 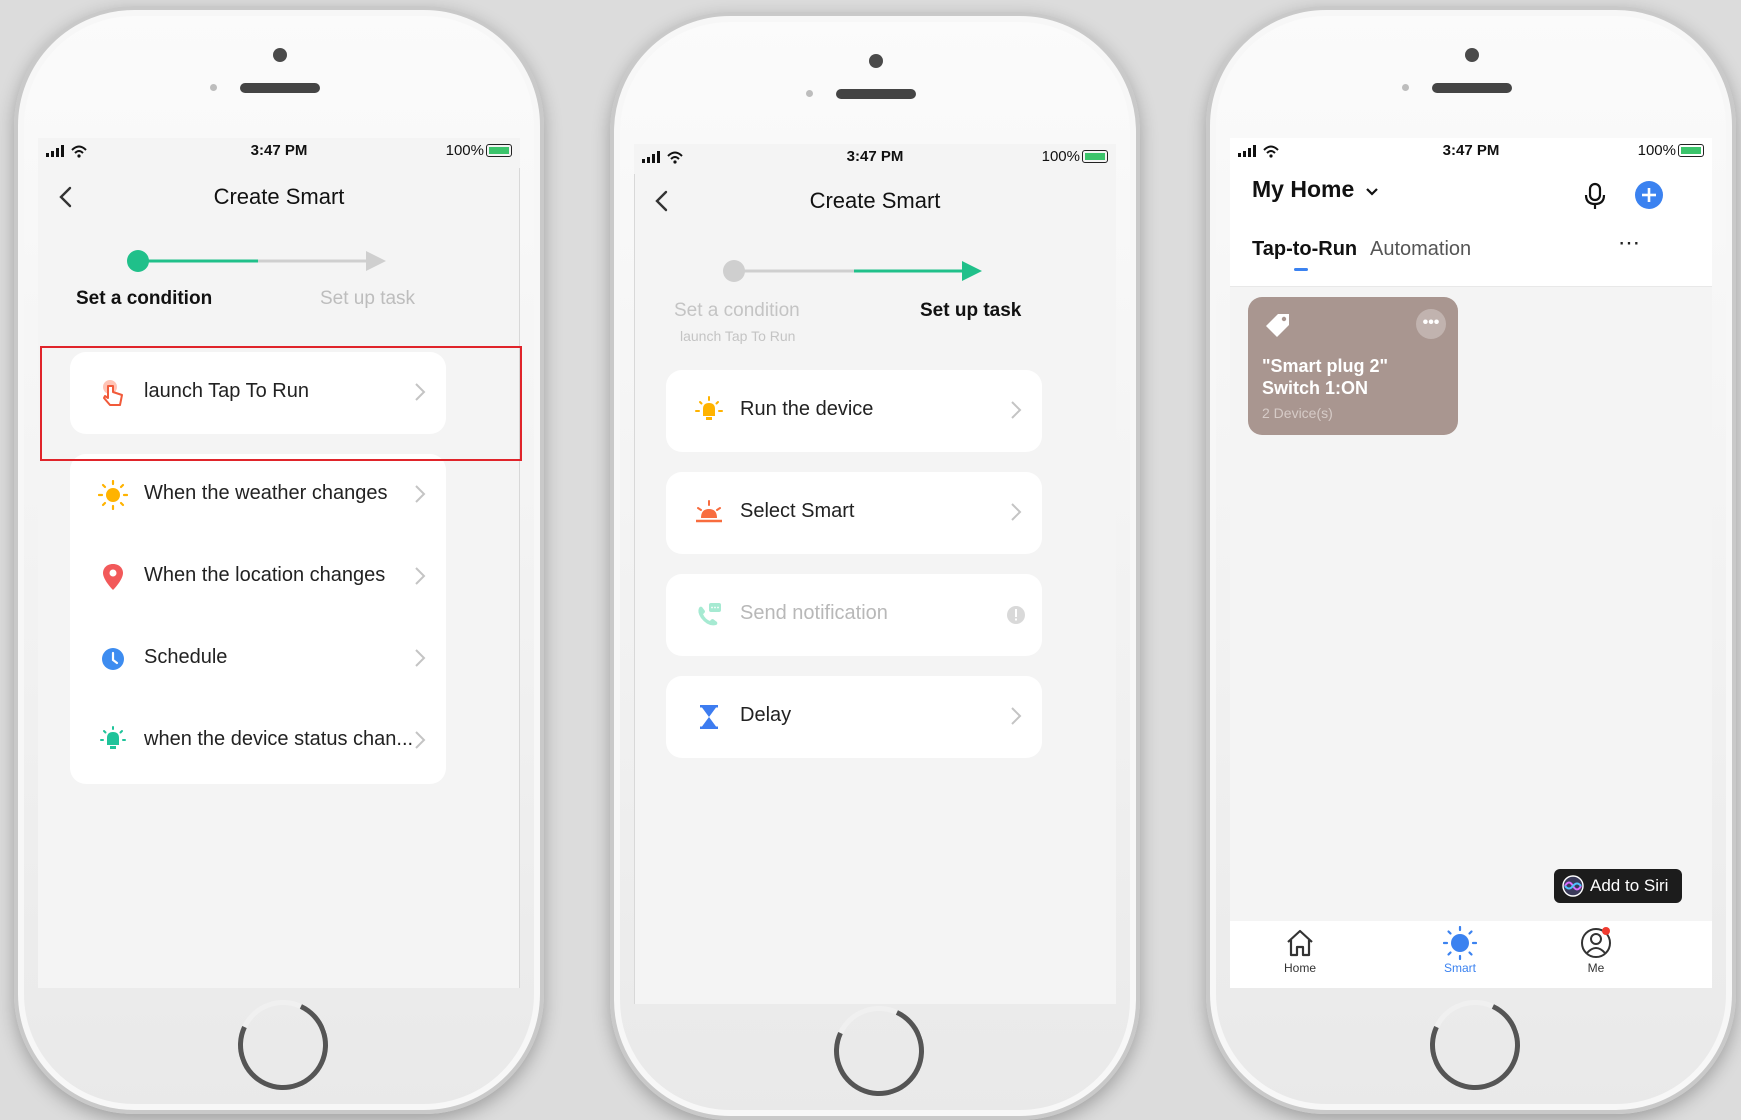 What do you see at coordinates (1300, 943) in the screenshot?
I see `home-icon` at bounding box center [1300, 943].